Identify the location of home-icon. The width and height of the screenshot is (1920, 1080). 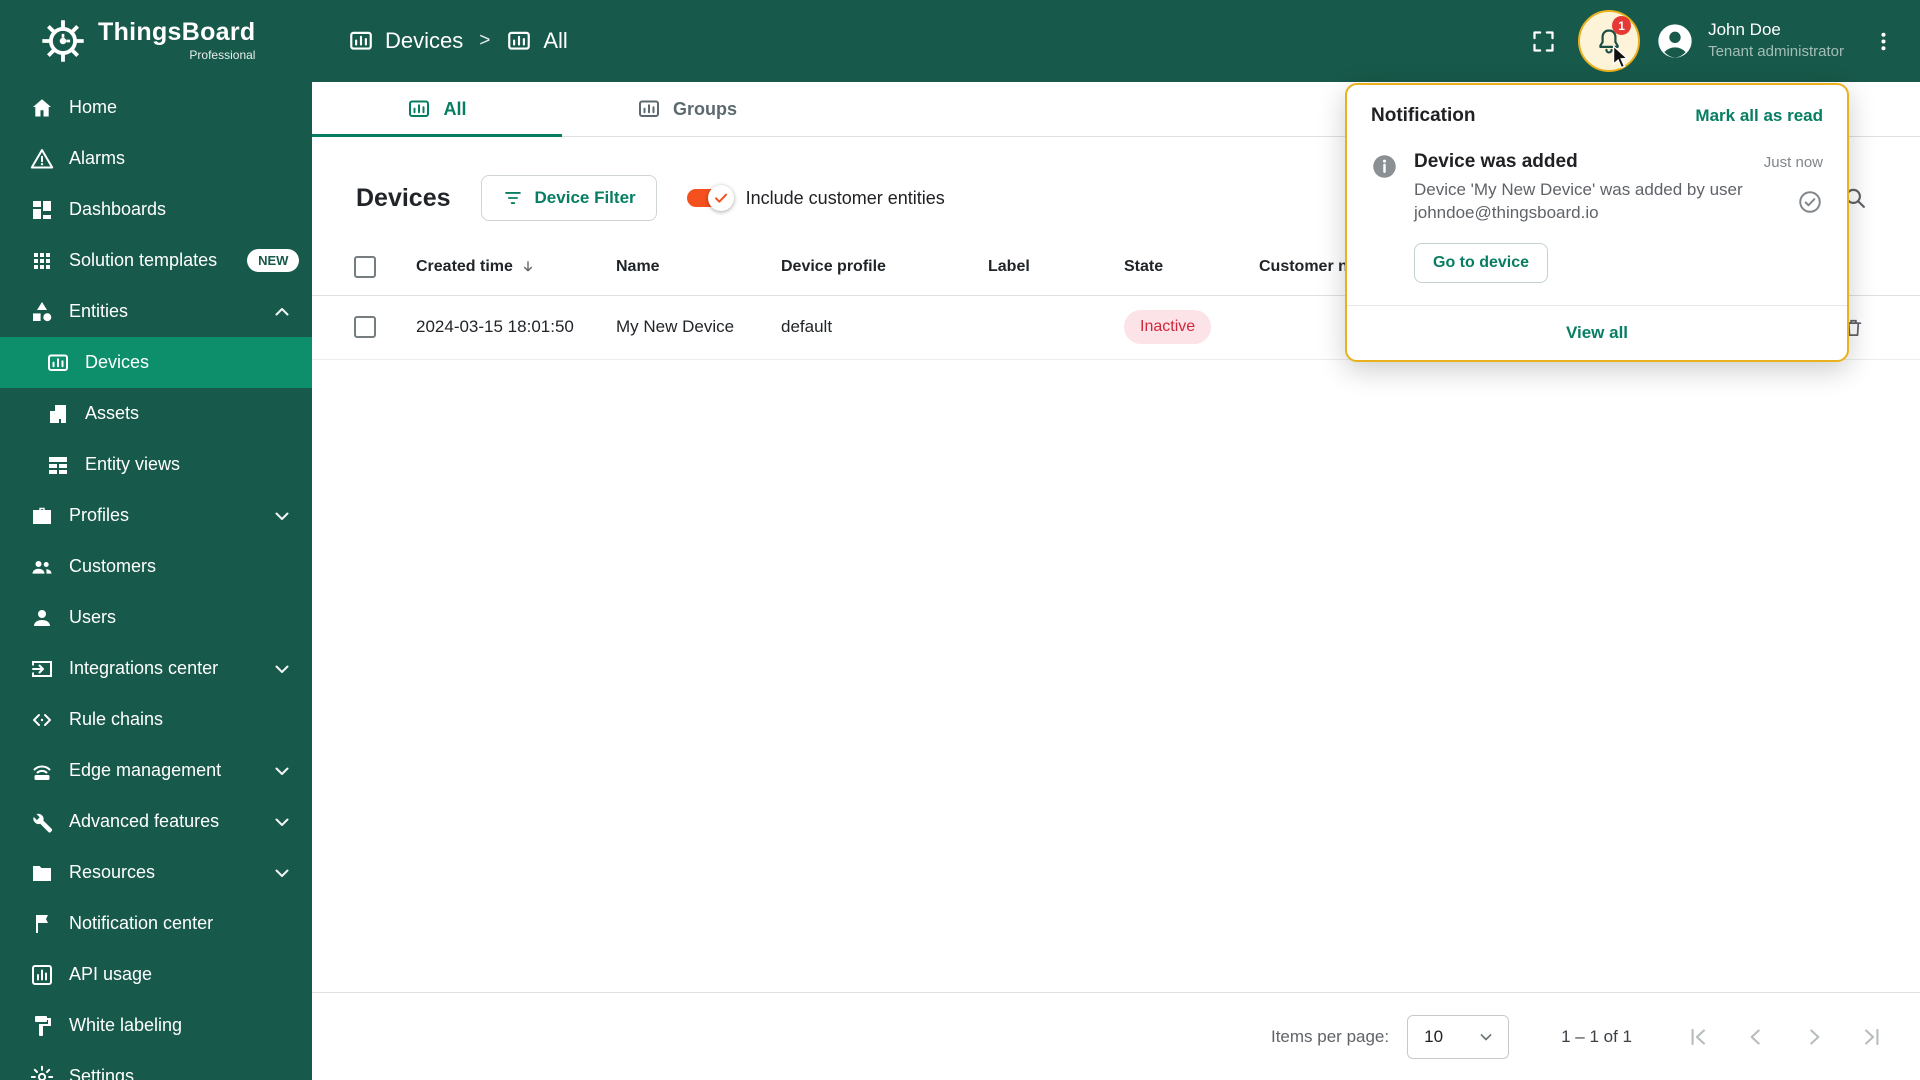
(42, 108).